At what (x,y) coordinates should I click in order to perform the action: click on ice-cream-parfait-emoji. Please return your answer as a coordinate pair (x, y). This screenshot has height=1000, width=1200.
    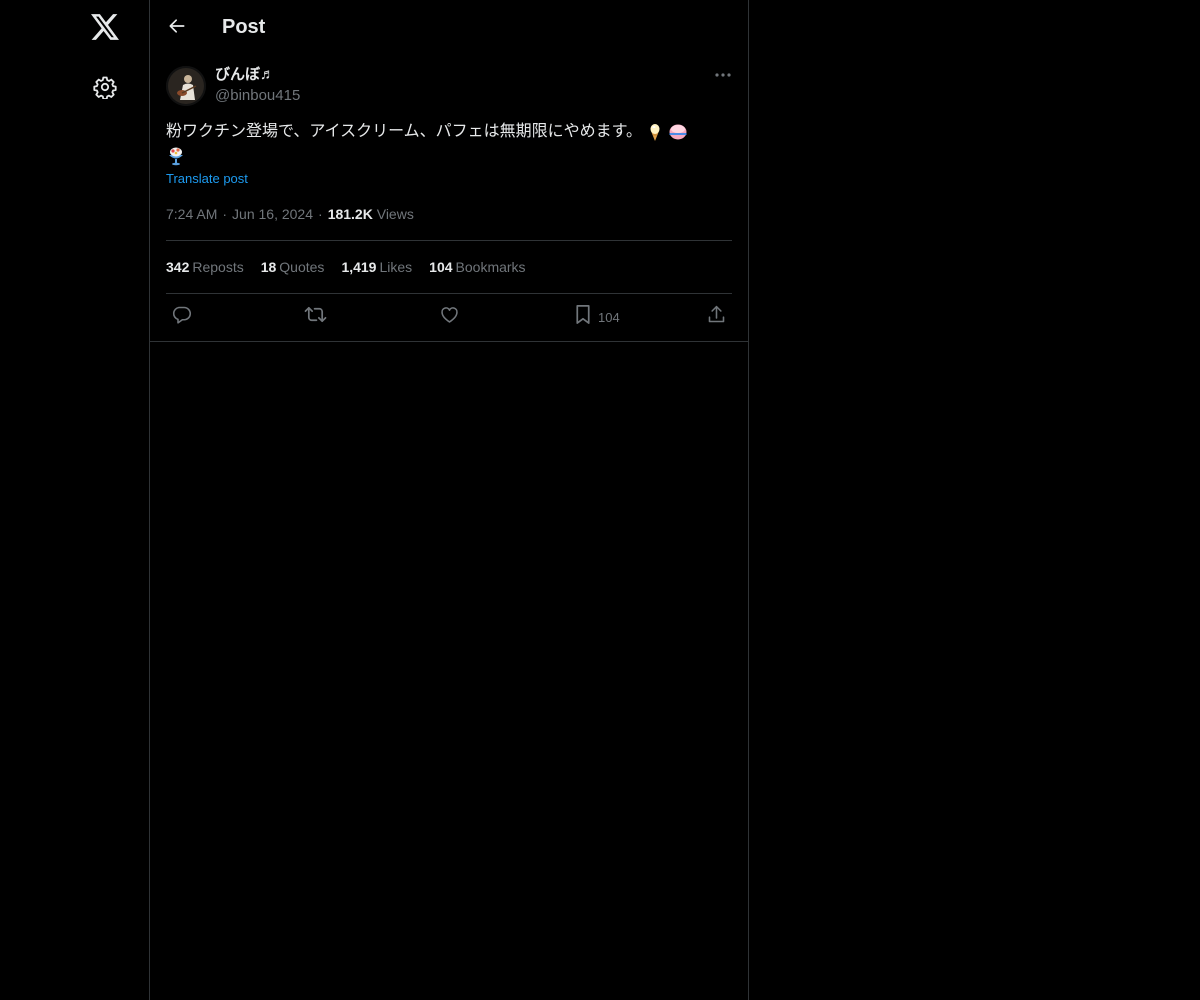
    Looking at the image, I should click on (176, 156).